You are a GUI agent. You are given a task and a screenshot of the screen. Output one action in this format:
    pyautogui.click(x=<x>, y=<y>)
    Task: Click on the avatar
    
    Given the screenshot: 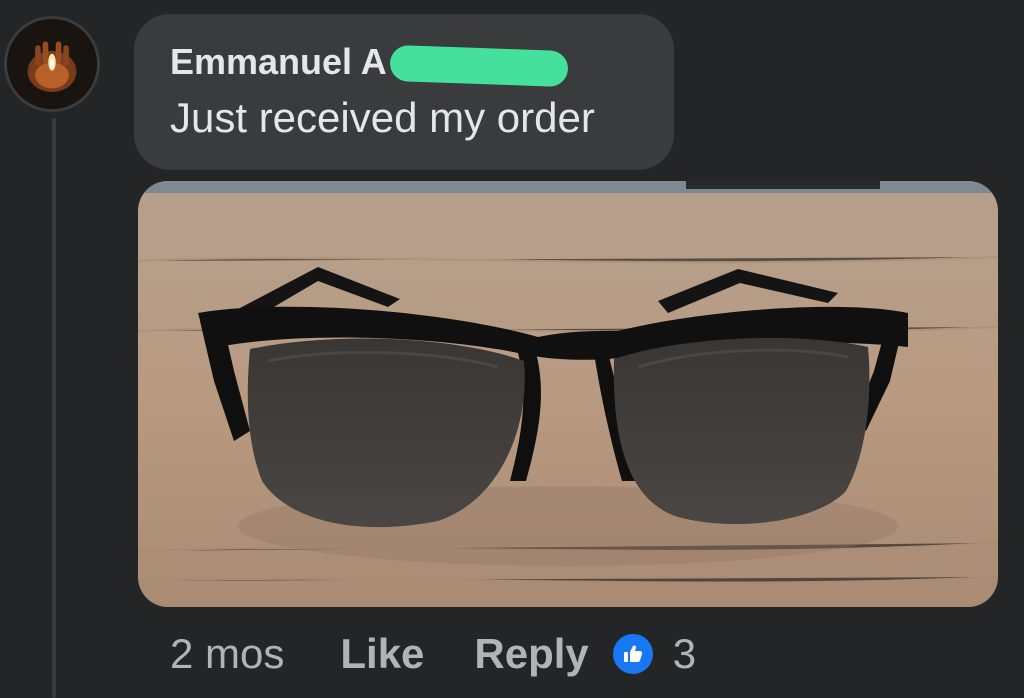 What is the action you would take?
    pyautogui.click(x=52, y=64)
    